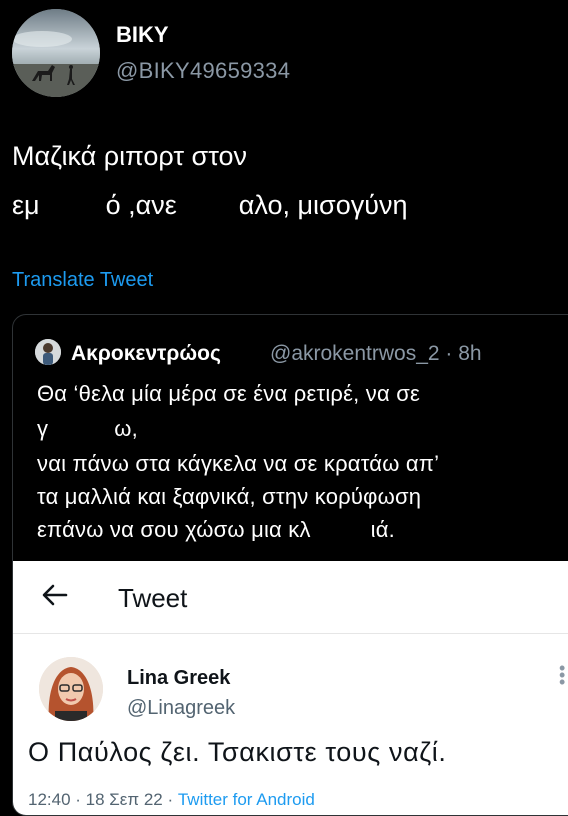  I want to click on divider, so click(290, 633).